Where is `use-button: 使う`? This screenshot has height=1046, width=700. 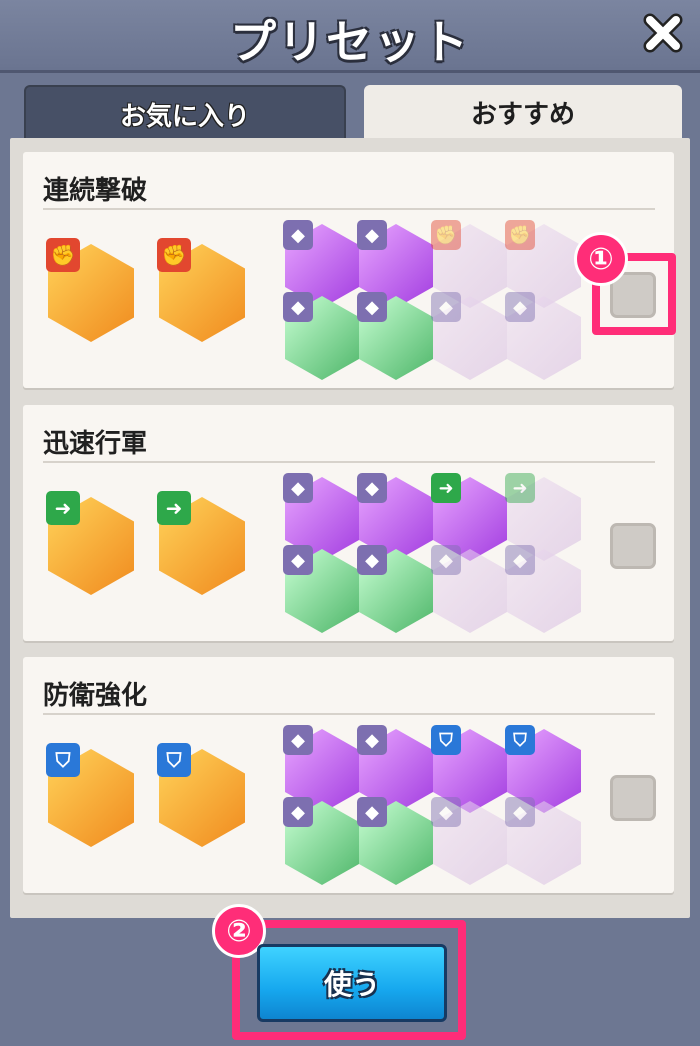 use-button: 使う is located at coordinates (352, 983).